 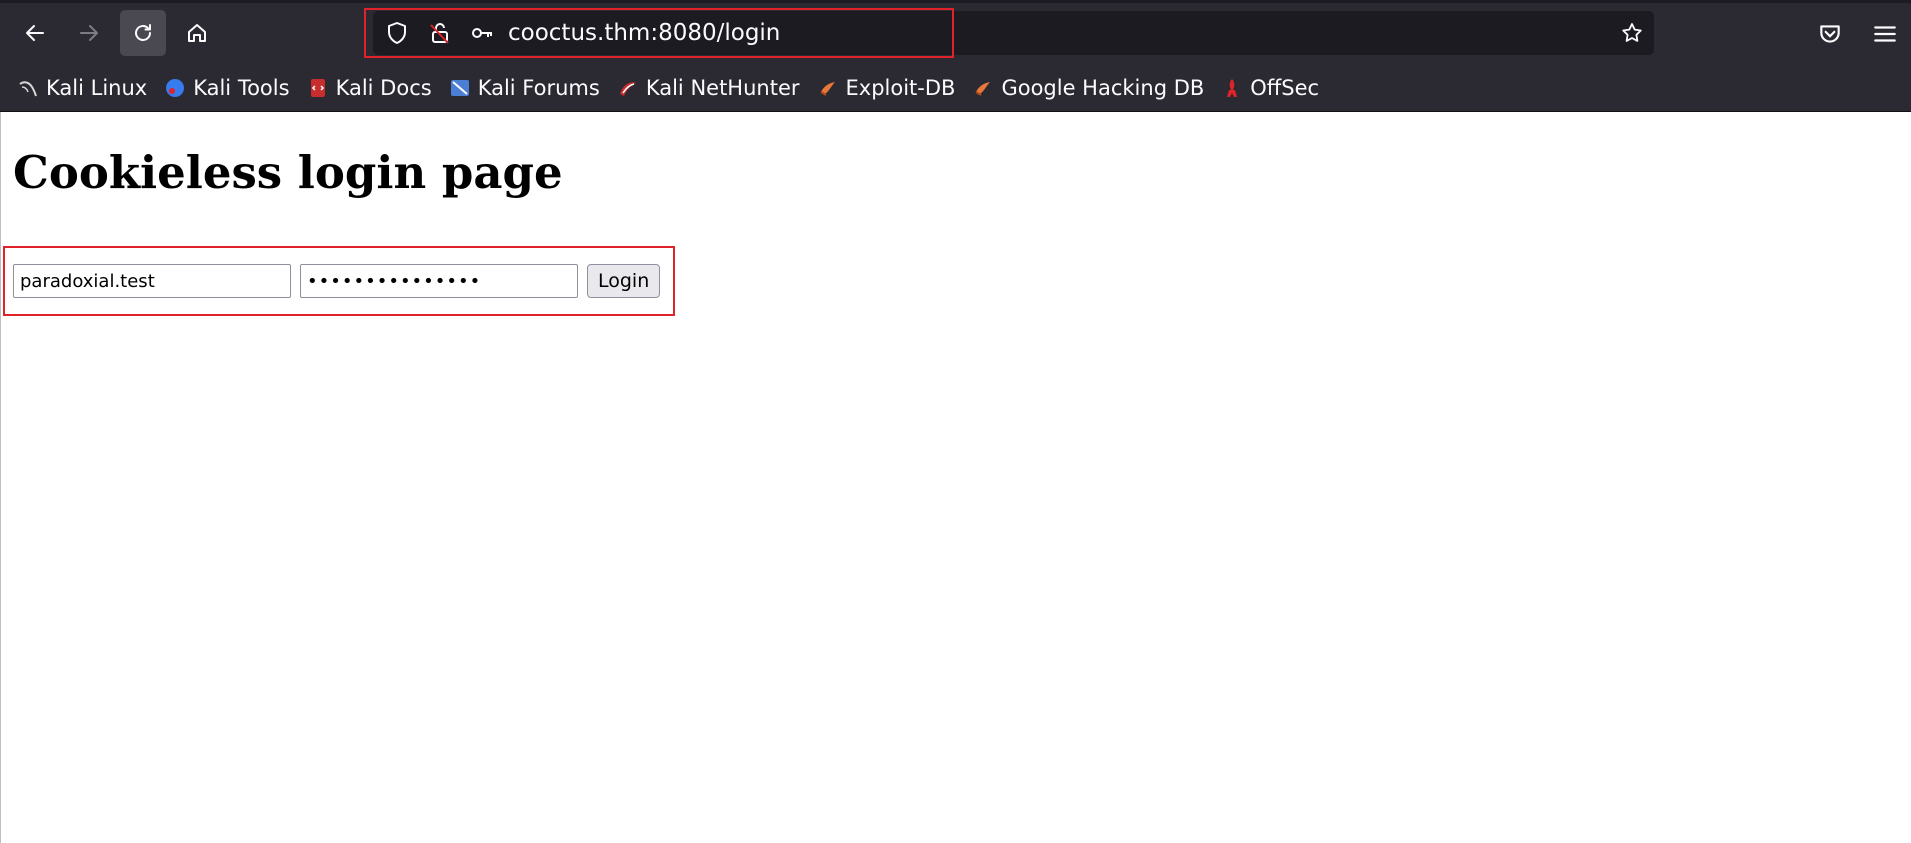 What do you see at coordinates (1632, 33) in the screenshot?
I see `star-icon` at bounding box center [1632, 33].